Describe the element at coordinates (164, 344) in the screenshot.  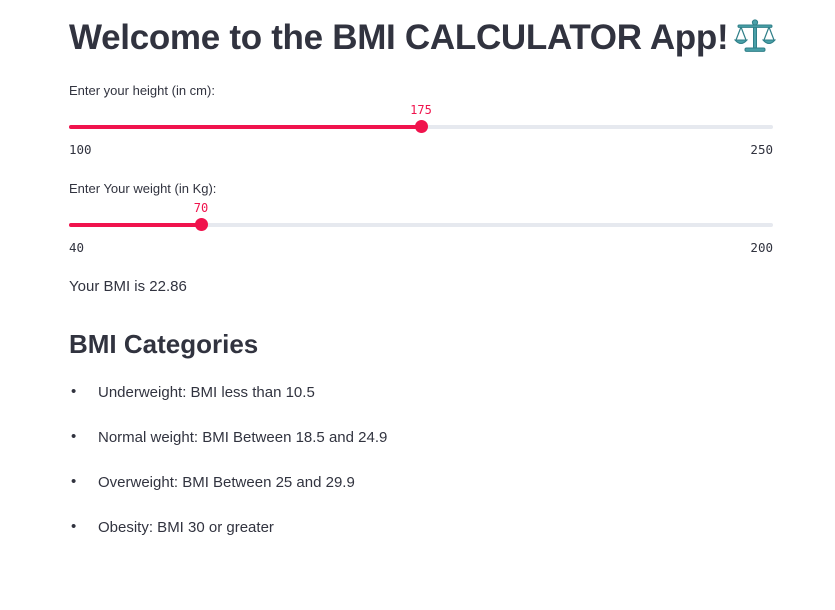
I see `bmi-categories-heading: BMI Categories` at that location.